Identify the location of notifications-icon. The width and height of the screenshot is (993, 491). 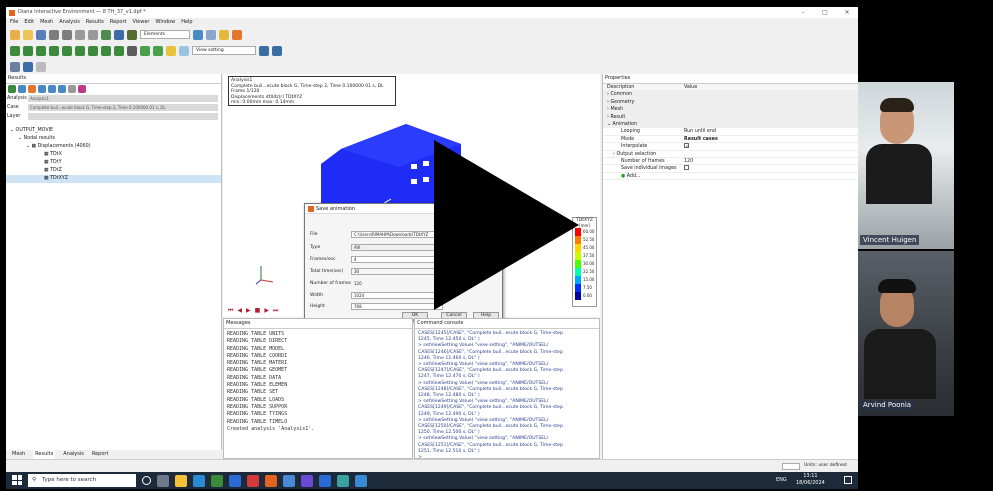
(848, 480).